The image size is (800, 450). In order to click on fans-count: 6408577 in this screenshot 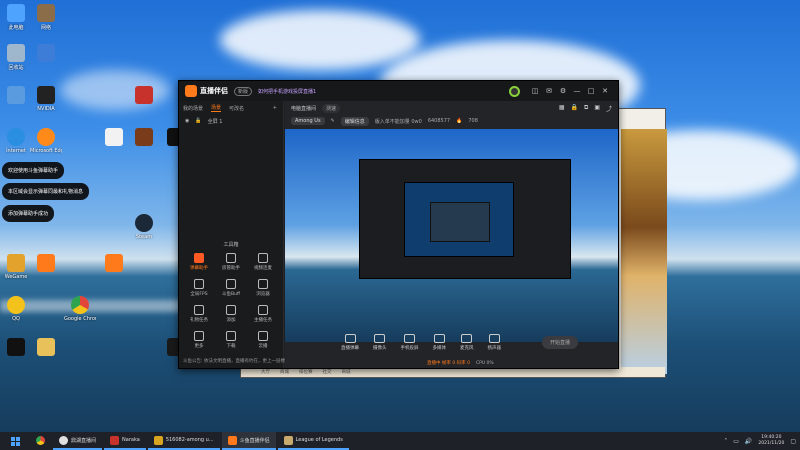, I will do `click(439, 121)`.